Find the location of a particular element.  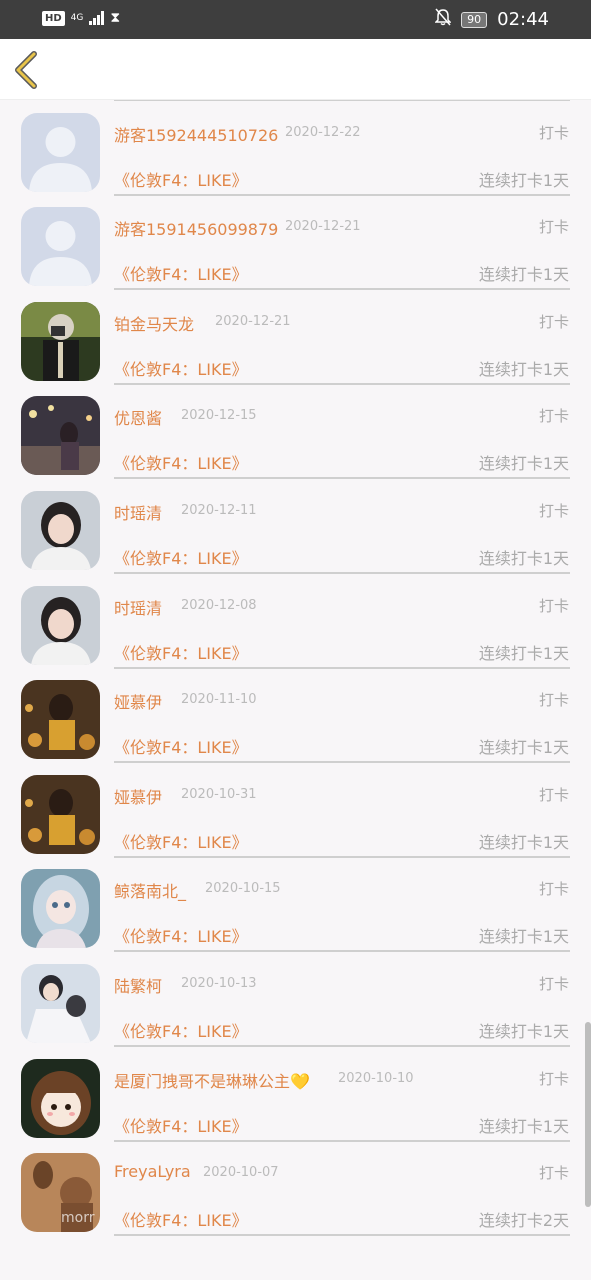

checkin-date: 2020-10-15 is located at coordinates (243, 889).